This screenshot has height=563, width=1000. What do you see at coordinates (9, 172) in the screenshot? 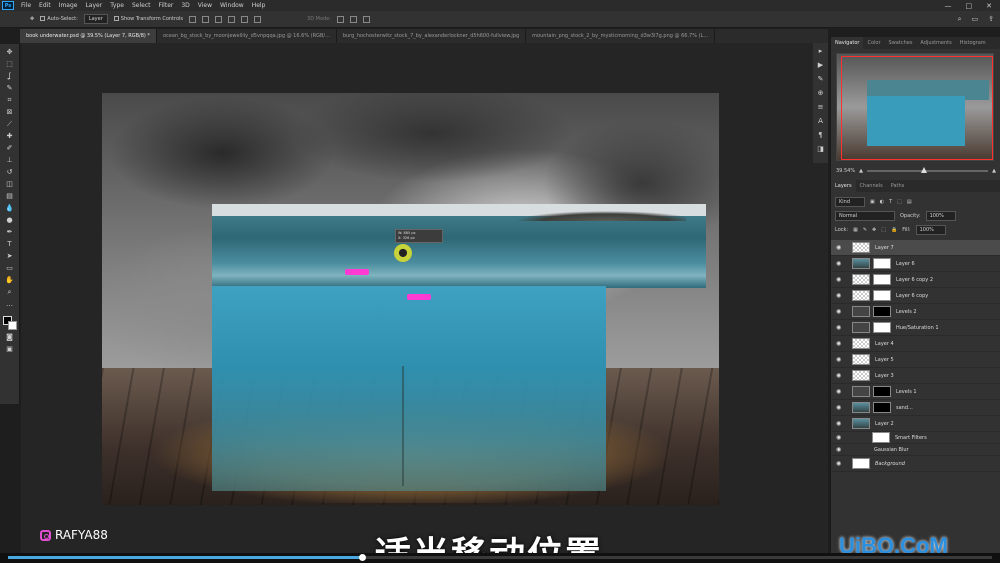
I see `history-brush-tool-icon: ↺` at bounding box center [9, 172].